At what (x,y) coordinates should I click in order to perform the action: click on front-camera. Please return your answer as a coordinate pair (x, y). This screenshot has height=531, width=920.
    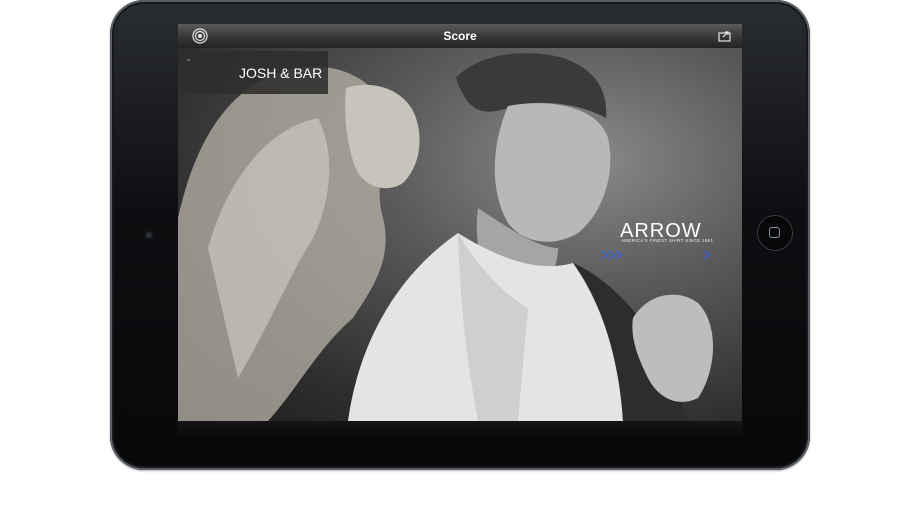
    Looking at the image, I should click on (149, 235).